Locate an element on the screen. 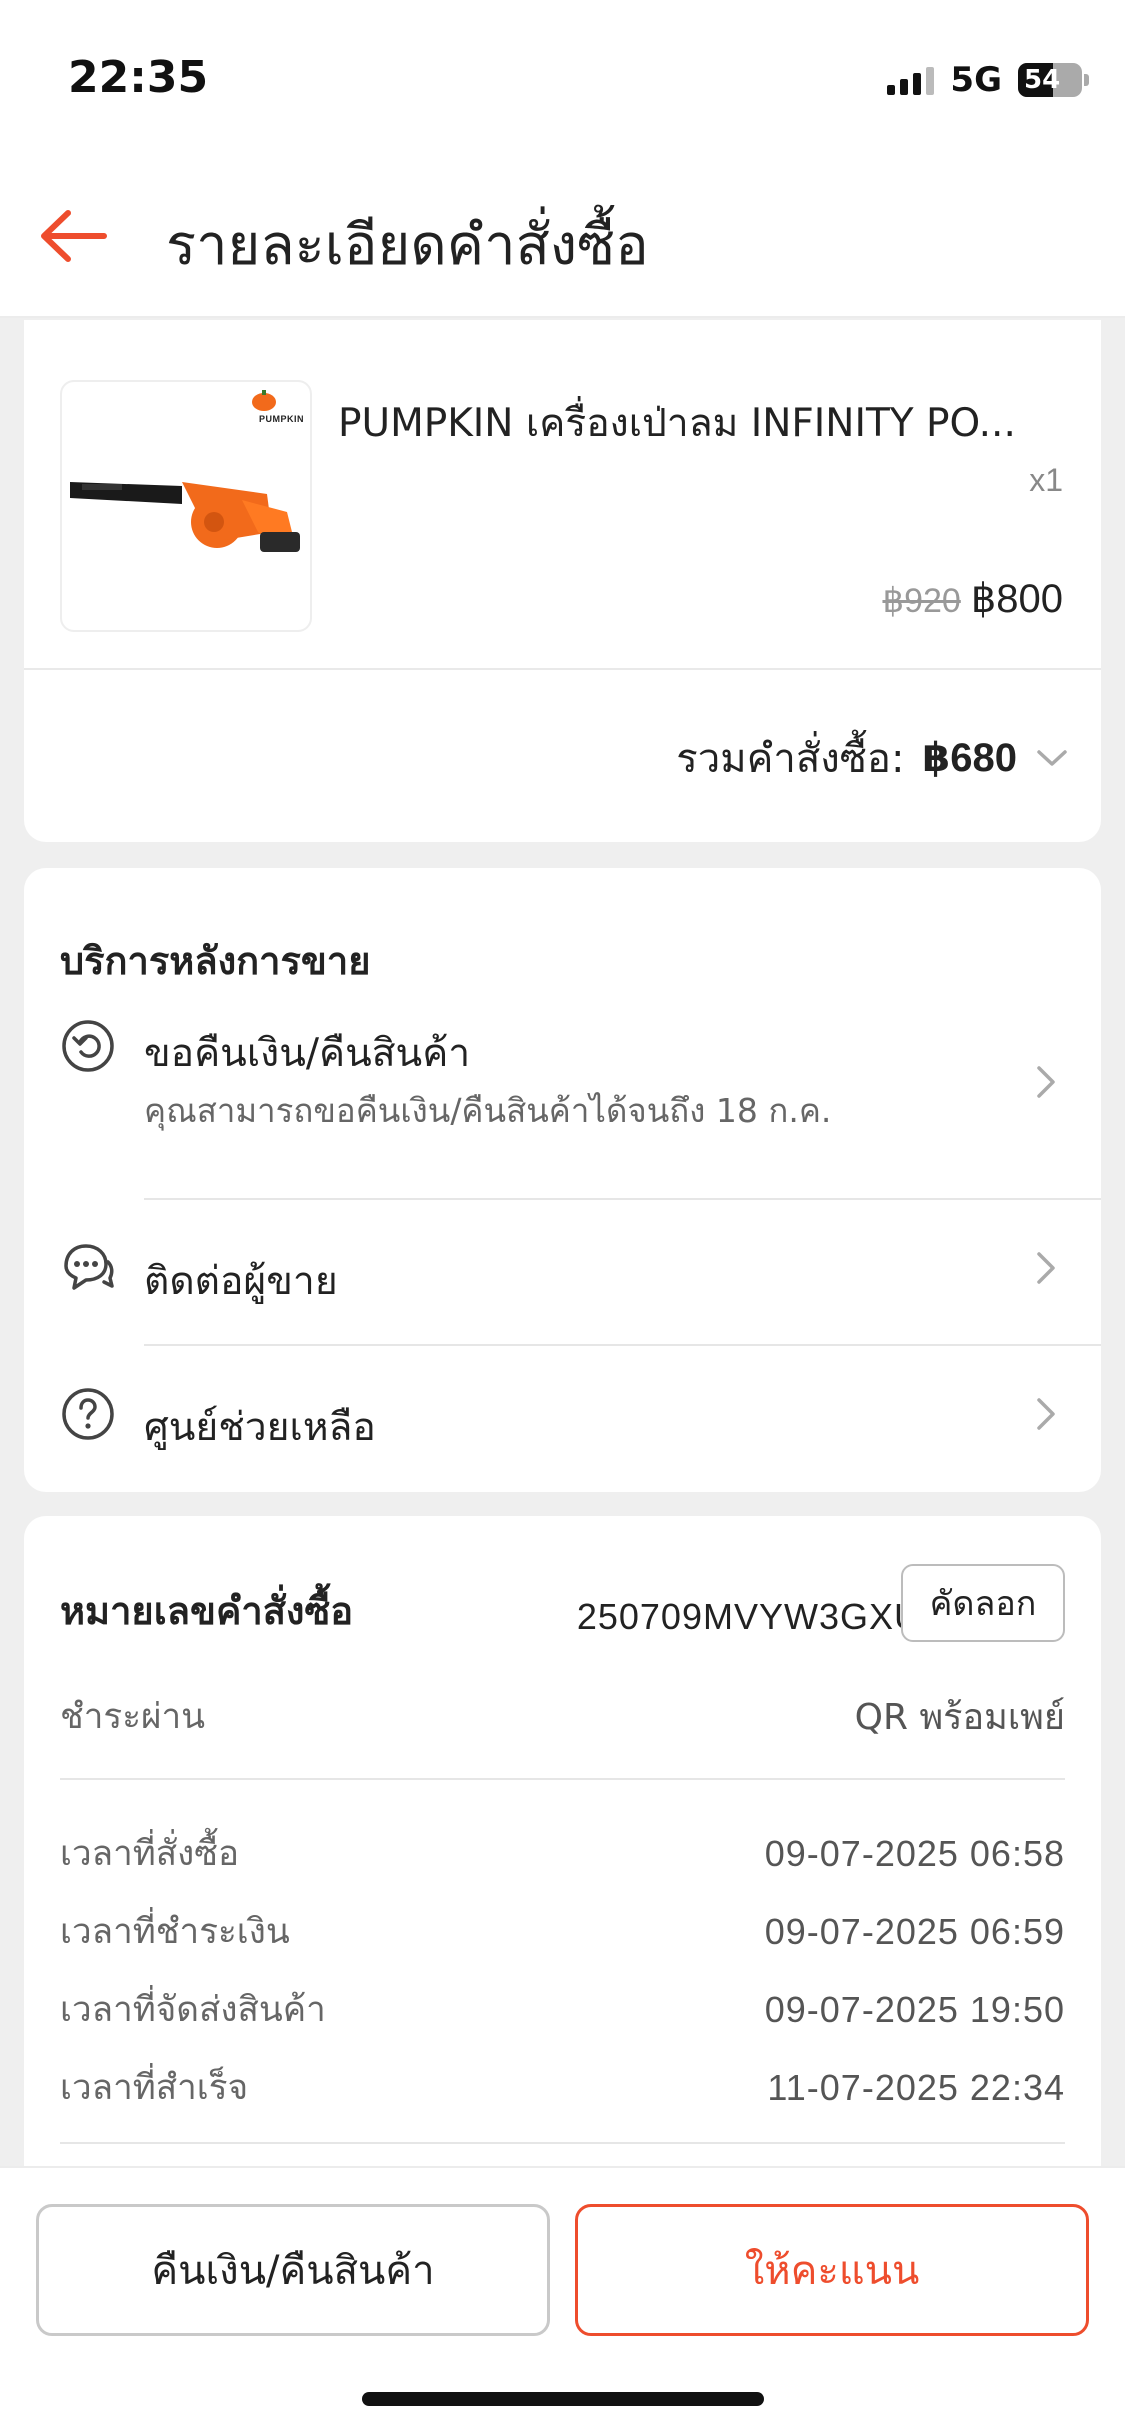 Image resolution: width=1125 pixels, height=2436 pixels. network-type: 5G is located at coordinates (976, 80).